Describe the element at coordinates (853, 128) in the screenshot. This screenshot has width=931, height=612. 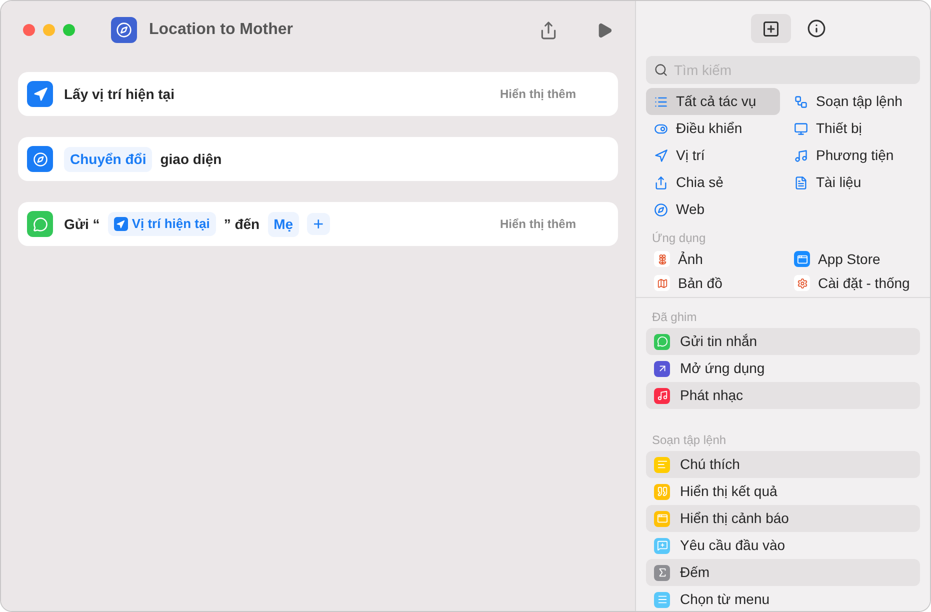
I see `category-item: Thiết bị` at that location.